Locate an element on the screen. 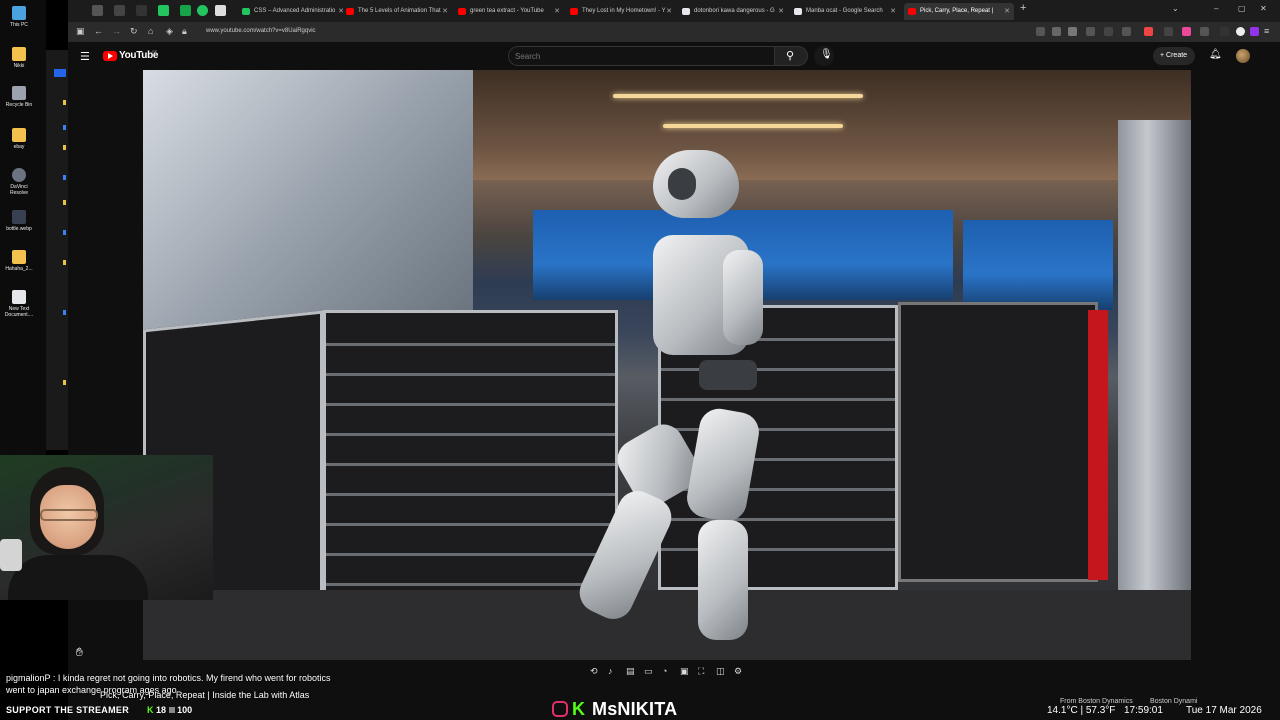 This screenshot has width=1280, height=720. create-button: + Create is located at coordinates (1174, 56).